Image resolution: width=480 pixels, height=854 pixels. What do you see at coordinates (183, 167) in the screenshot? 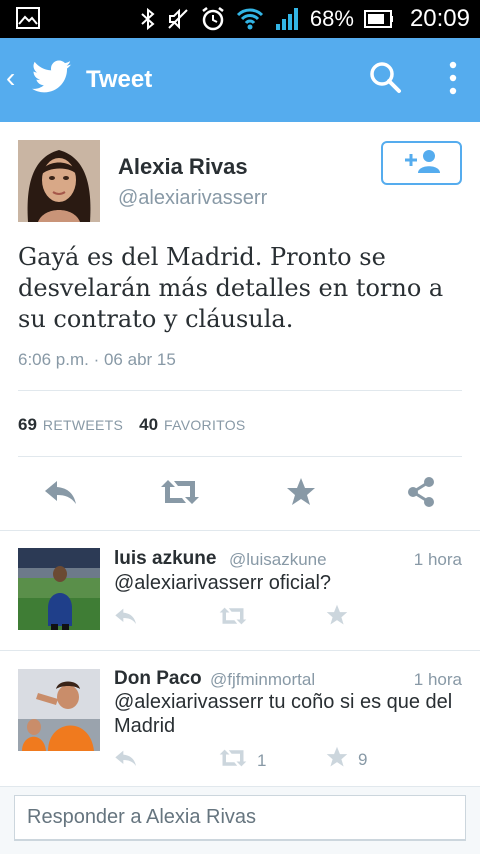
I see `author-name: Alexia Rivas` at bounding box center [183, 167].